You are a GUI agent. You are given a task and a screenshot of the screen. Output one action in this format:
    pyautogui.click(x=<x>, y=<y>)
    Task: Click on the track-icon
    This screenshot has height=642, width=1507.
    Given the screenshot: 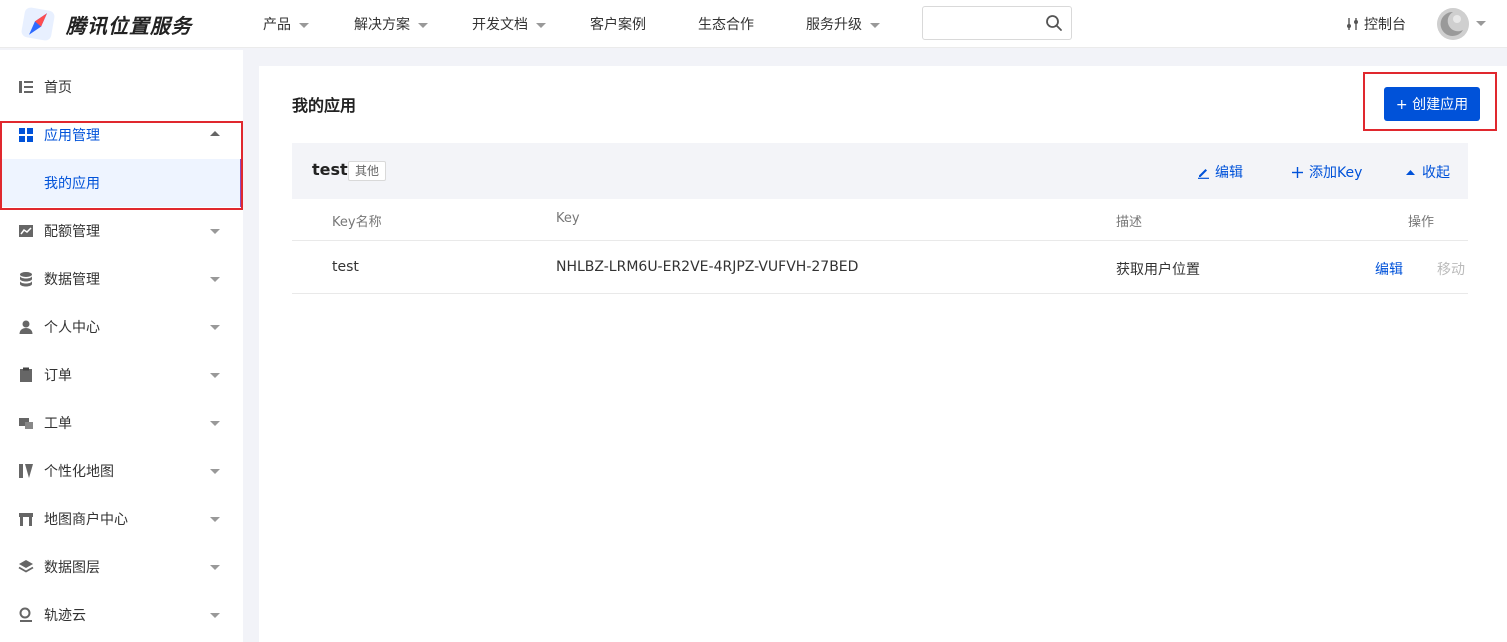 What is the action you would take?
    pyautogui.click(x=25, y=614)
    